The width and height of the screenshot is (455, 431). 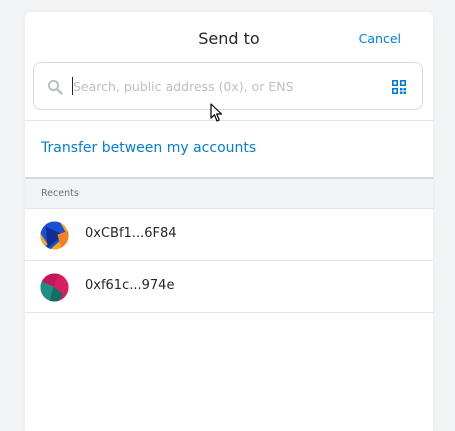 I want to click on search-input, so click(x=227, y=86).